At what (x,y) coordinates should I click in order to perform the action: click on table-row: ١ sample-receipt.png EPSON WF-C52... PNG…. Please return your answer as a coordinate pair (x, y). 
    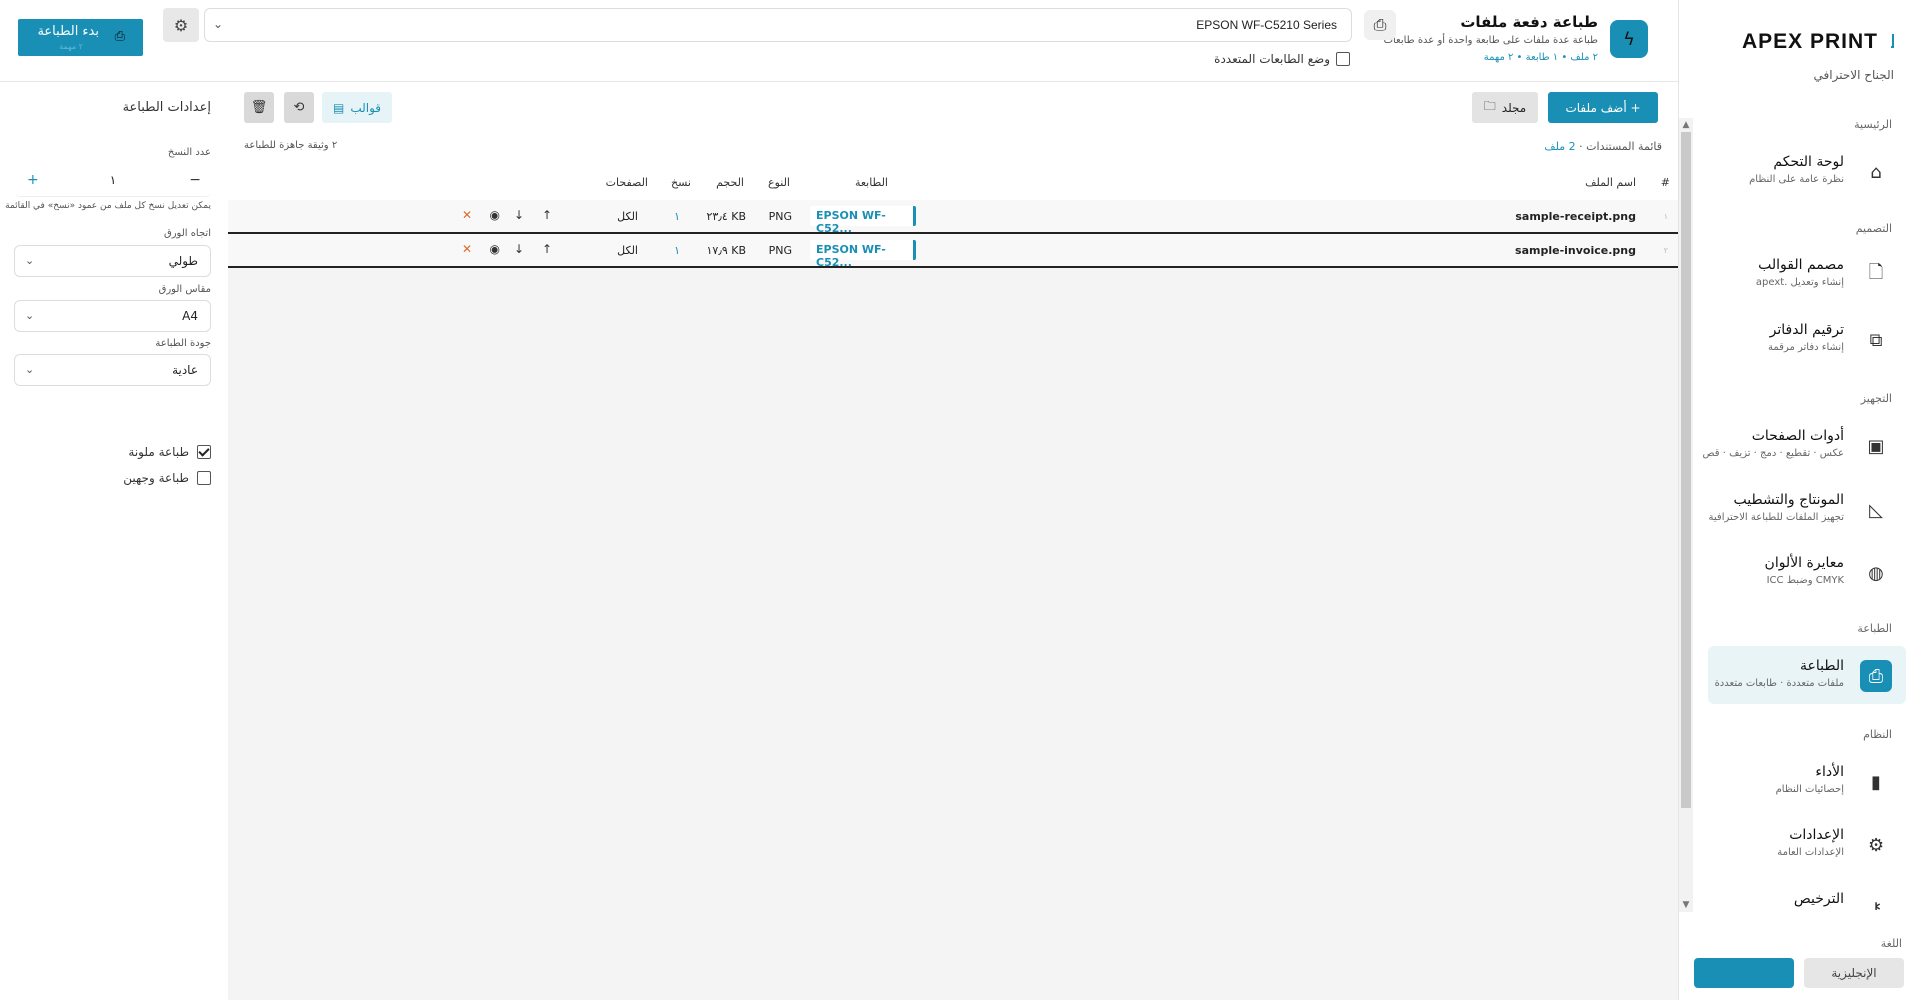
    Looking at the image, I should click on (953, 217).